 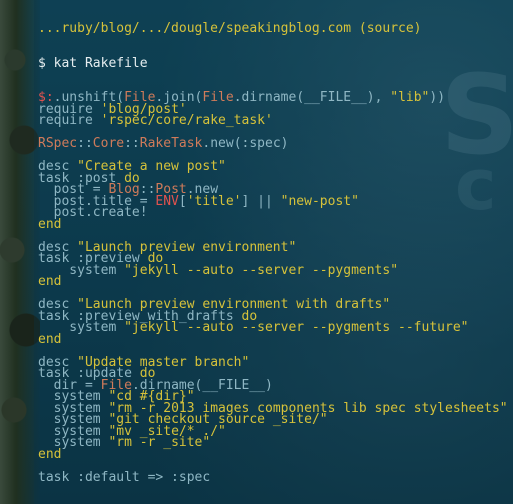 What do you see at coordinates (93, 63) in the screenshot?
I see `prompt-command: $ kat Rakefile` at bounding box center [93, 63].